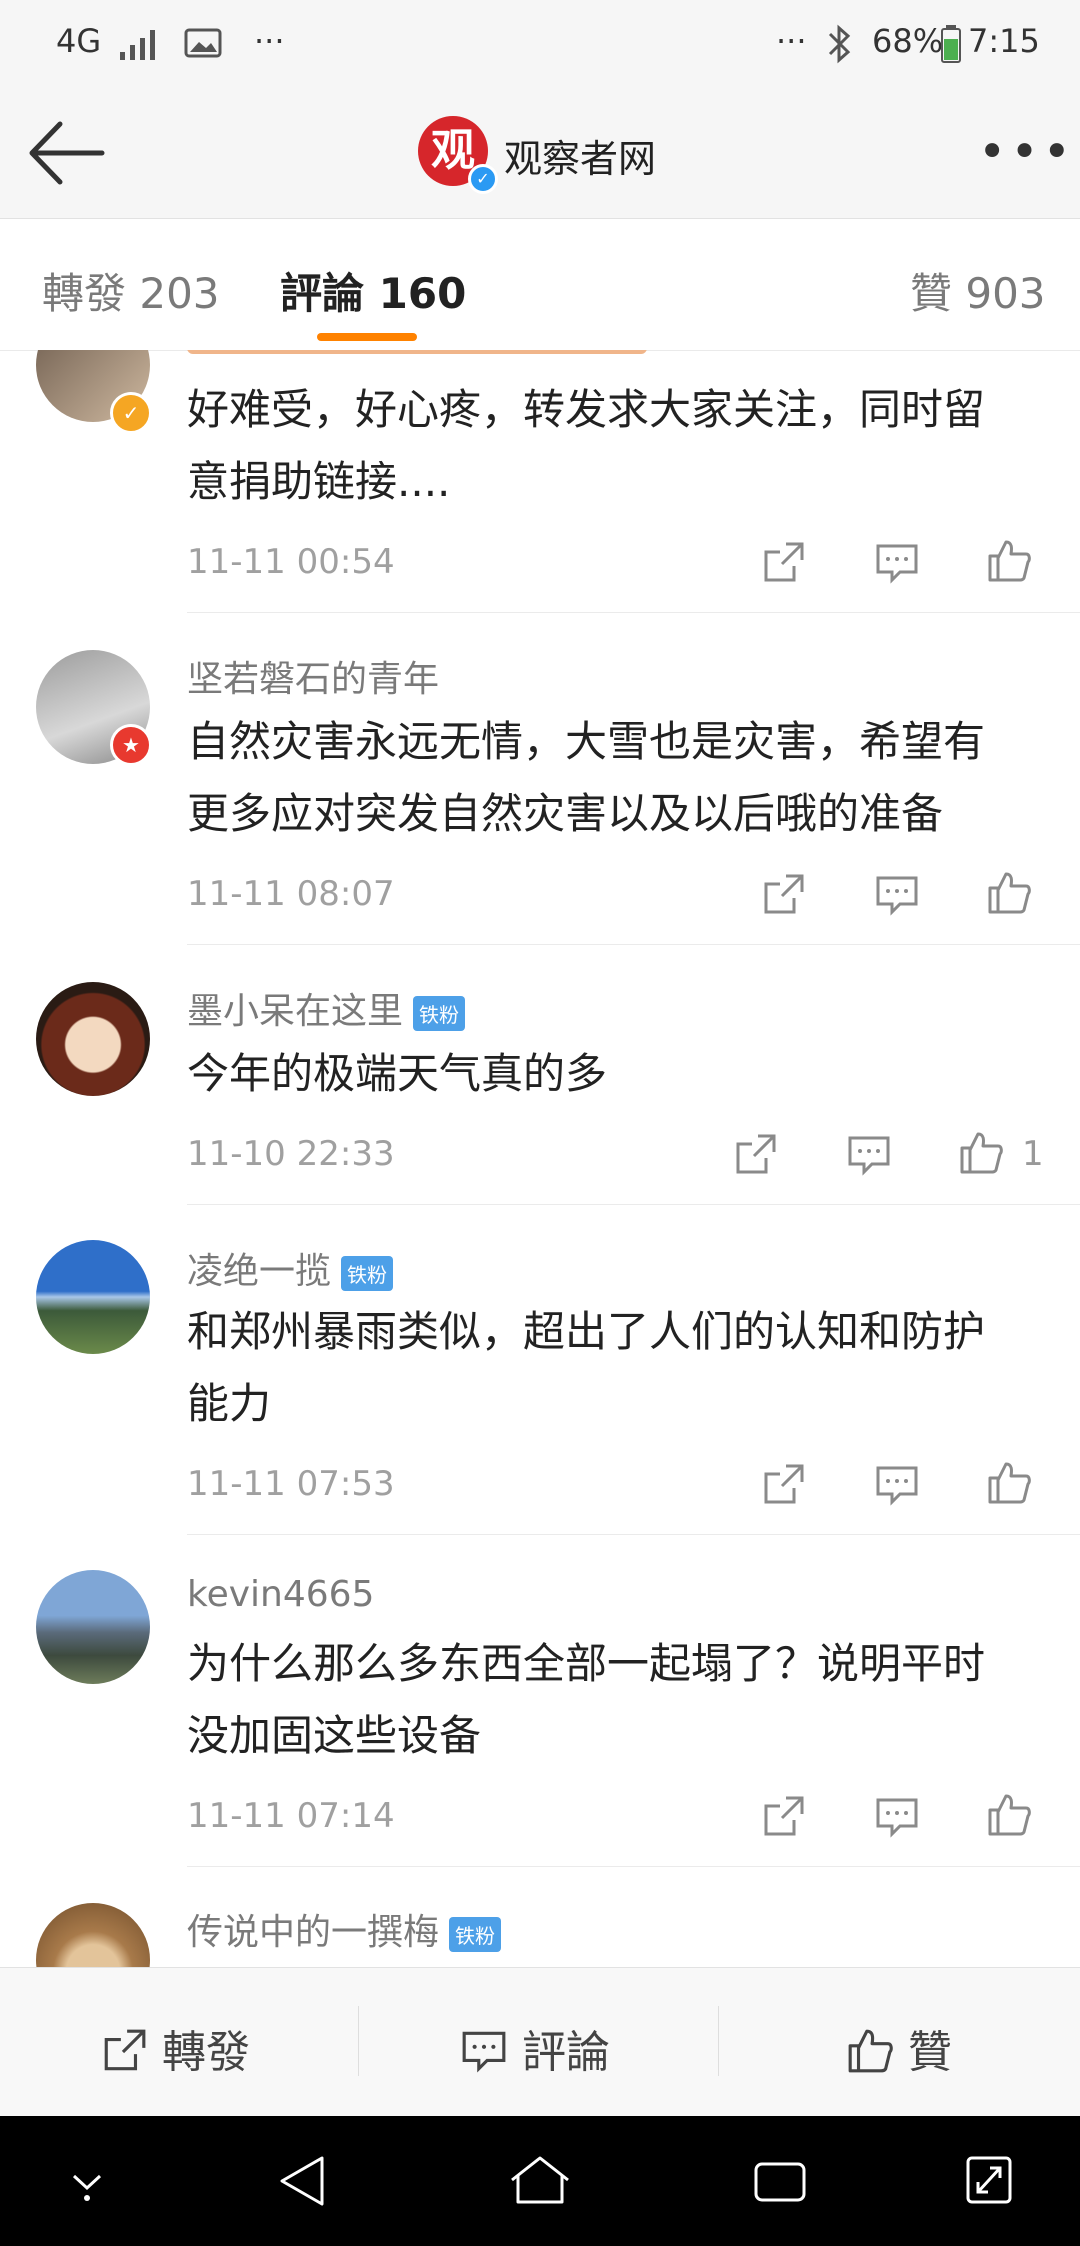 This screenshot has height=2246, width=1080. I want to click on comment-time: 11-11 08:07, so click(291, 894).